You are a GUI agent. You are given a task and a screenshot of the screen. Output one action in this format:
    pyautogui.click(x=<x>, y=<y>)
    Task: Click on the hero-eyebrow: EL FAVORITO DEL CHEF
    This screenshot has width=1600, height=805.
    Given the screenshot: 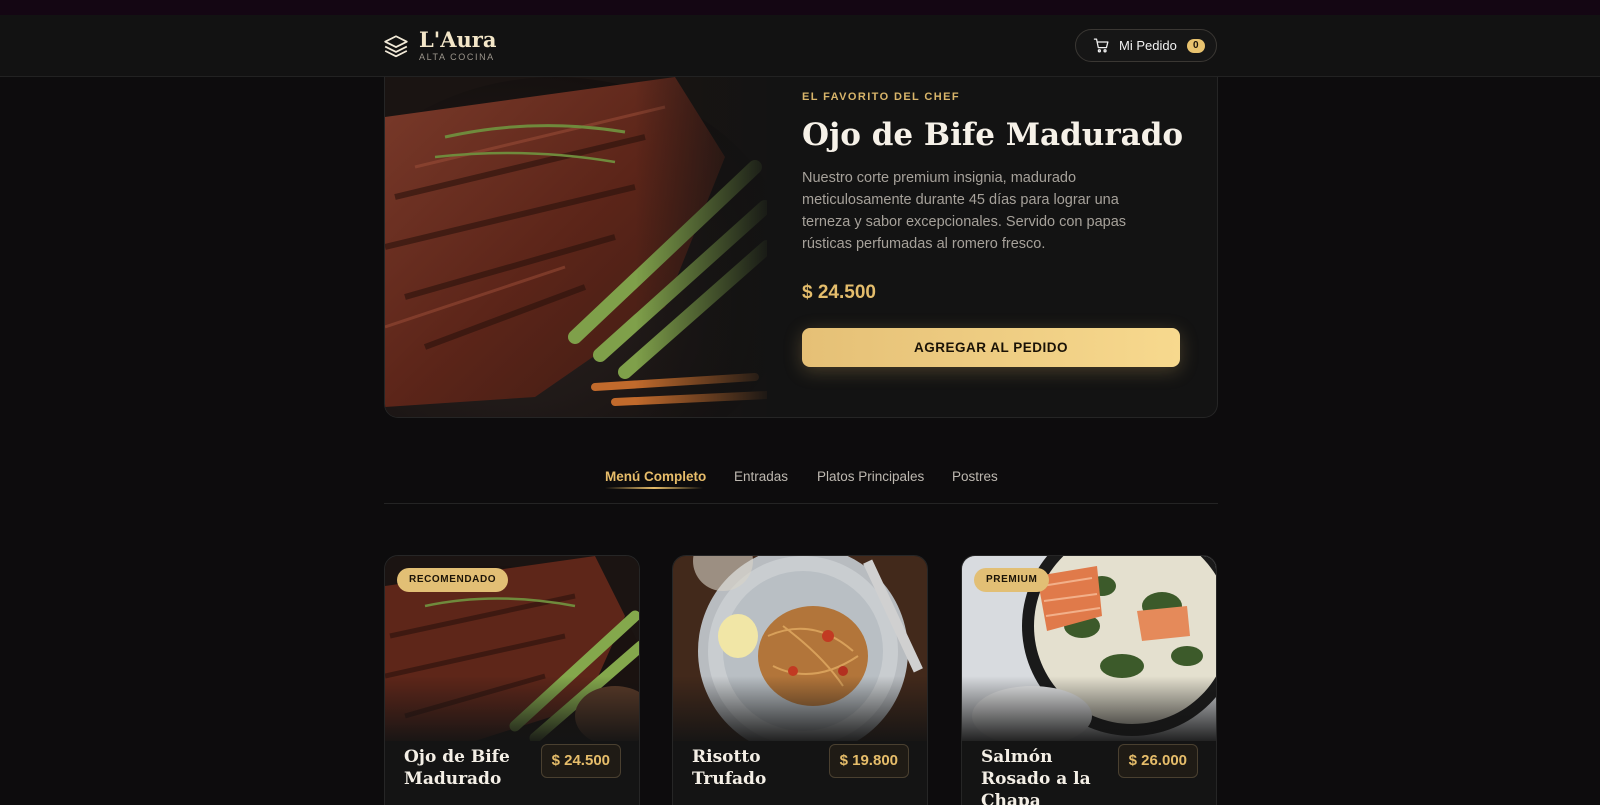 What is the action you would take?
    pyautogui.click(x=881, y=97)
    